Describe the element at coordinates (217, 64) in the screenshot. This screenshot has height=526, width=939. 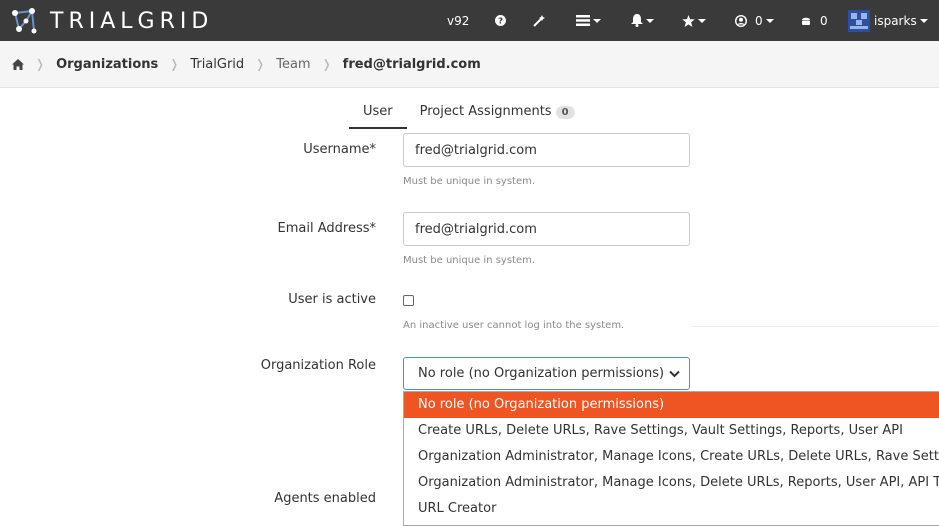
I see `breadcrumb-trialgrid: TrialGrid` at that location.